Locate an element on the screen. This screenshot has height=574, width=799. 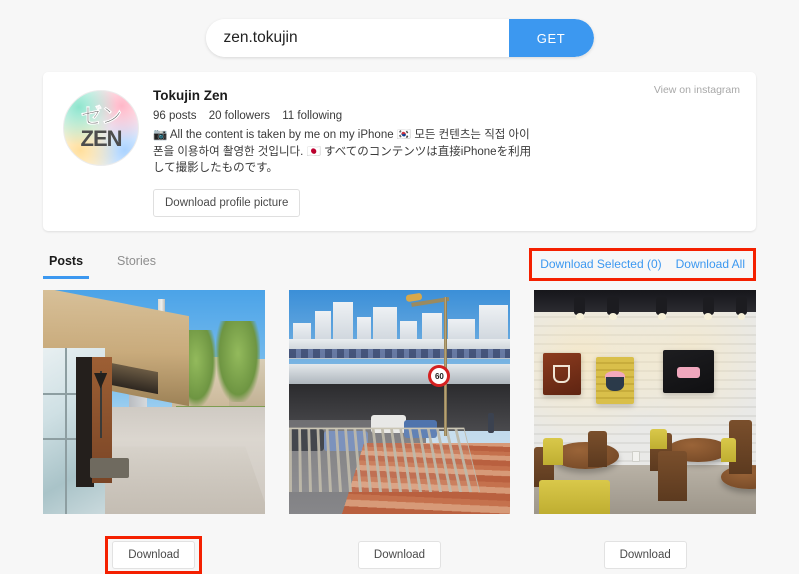
search-wrapper: GET is located at coordinates (399, 38).